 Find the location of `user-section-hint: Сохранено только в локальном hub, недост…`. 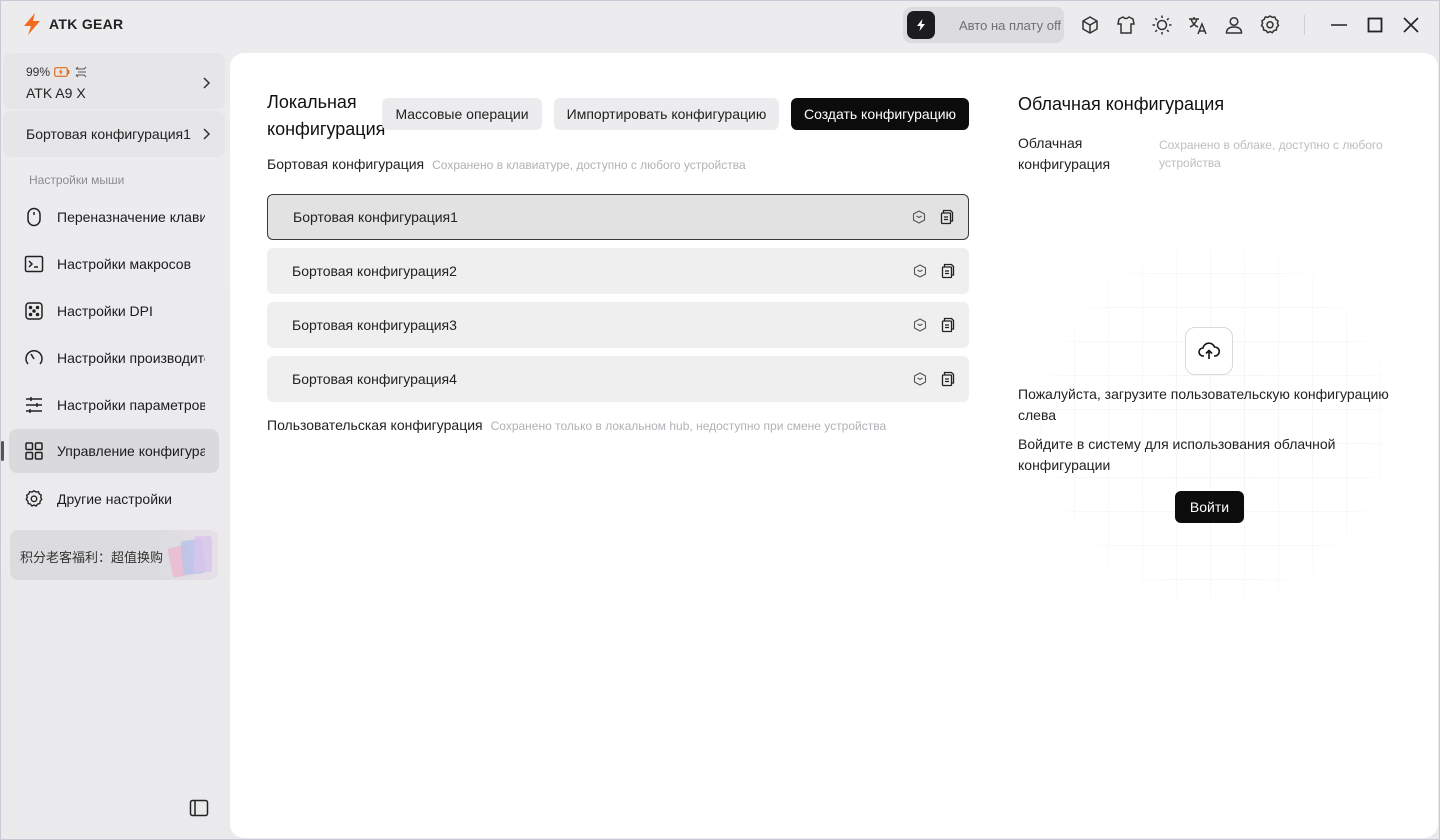

user-section-hint: Сохранено только в локальном hub, недост… is located at coordinates (688, 426).